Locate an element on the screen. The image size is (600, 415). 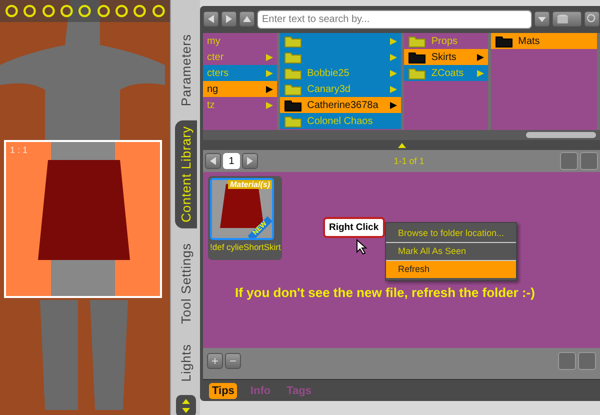
zoom-label: 1 is located at coordinates (19, 150).